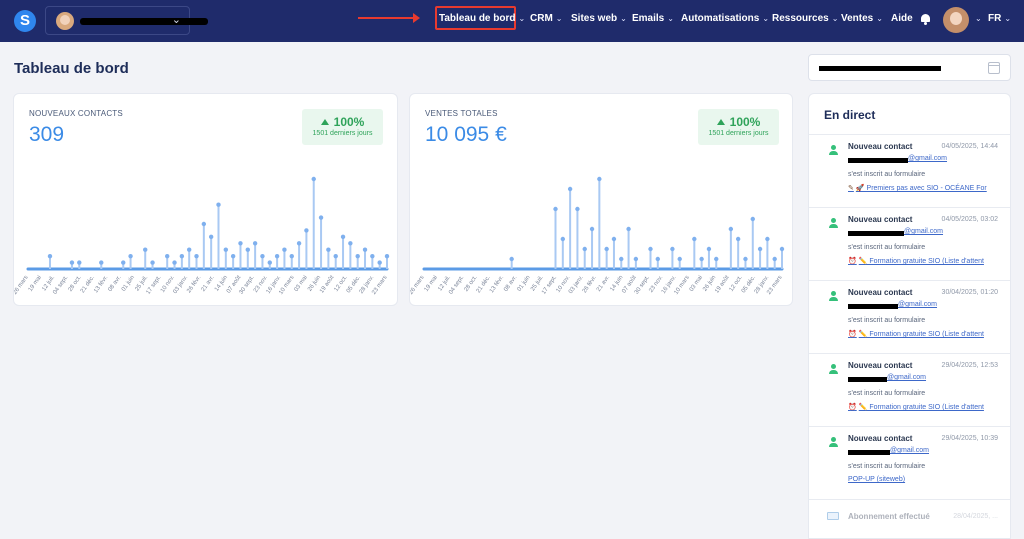 The width and height of the screenshot is (1024, 539). I want to click on nav-ressources: Ressources ⌄, so click(805, 18).